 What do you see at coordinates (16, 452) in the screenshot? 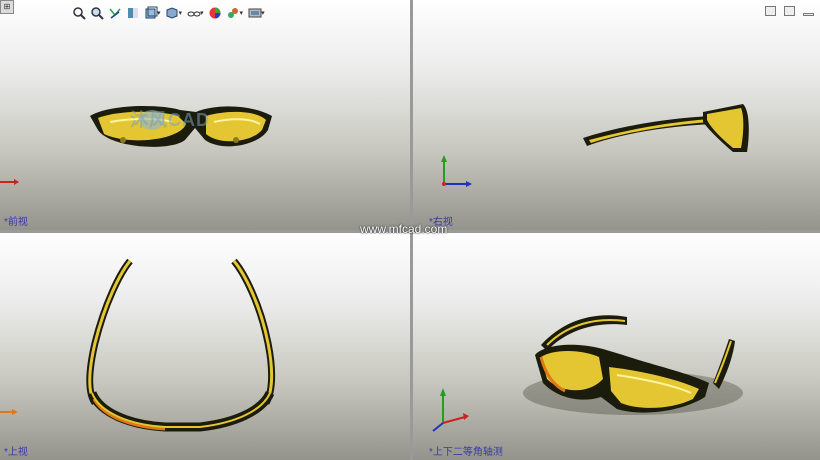
I see `view-label-top: *上视` at bounding box center [16, 452].